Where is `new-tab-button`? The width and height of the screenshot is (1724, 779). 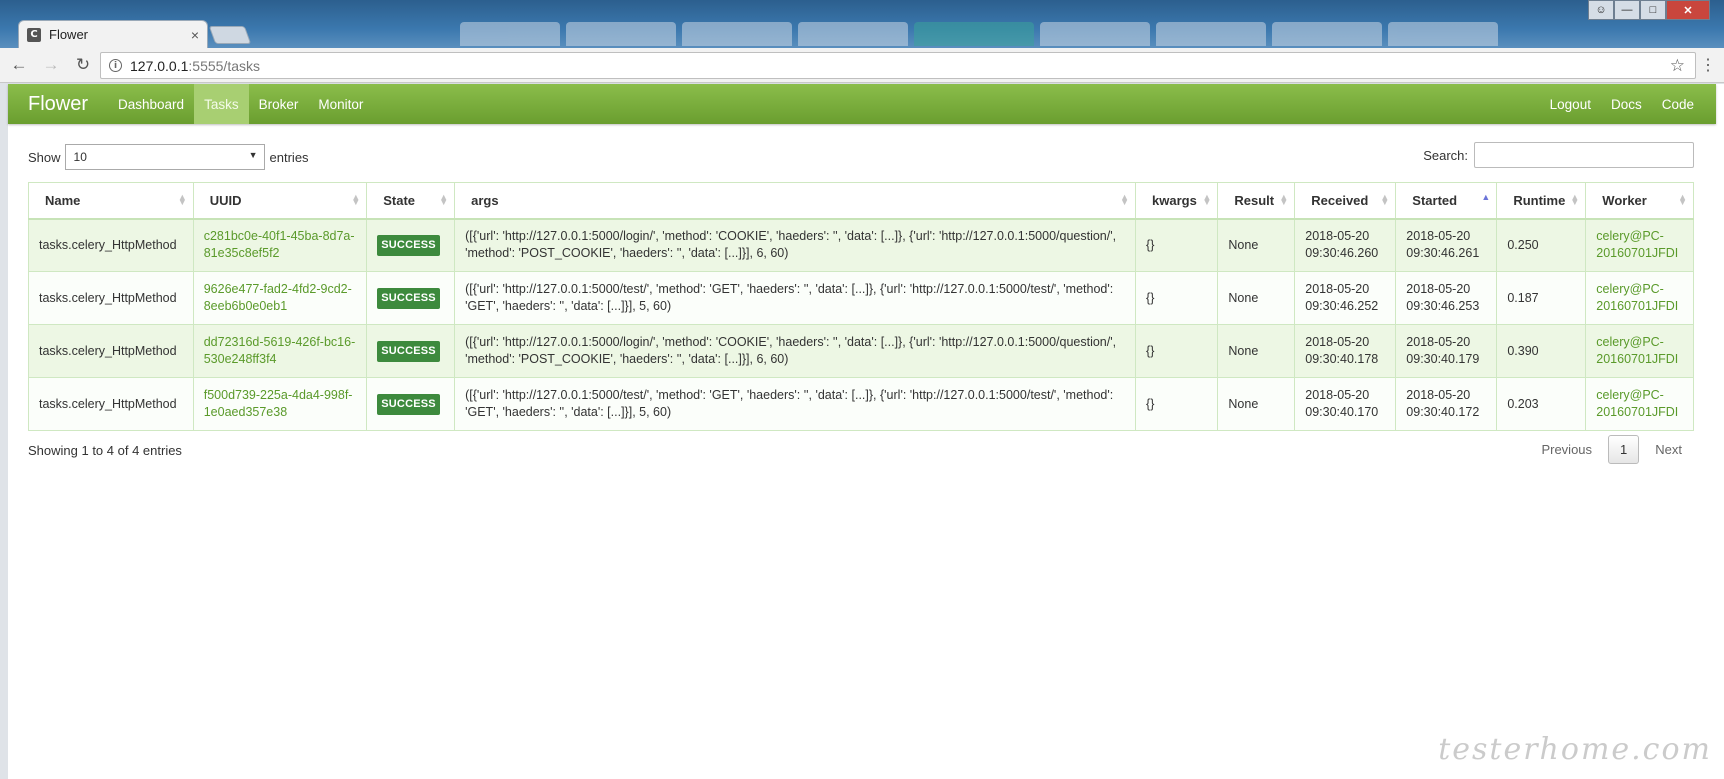
new-tab-button is located at coordinates (230, 35).